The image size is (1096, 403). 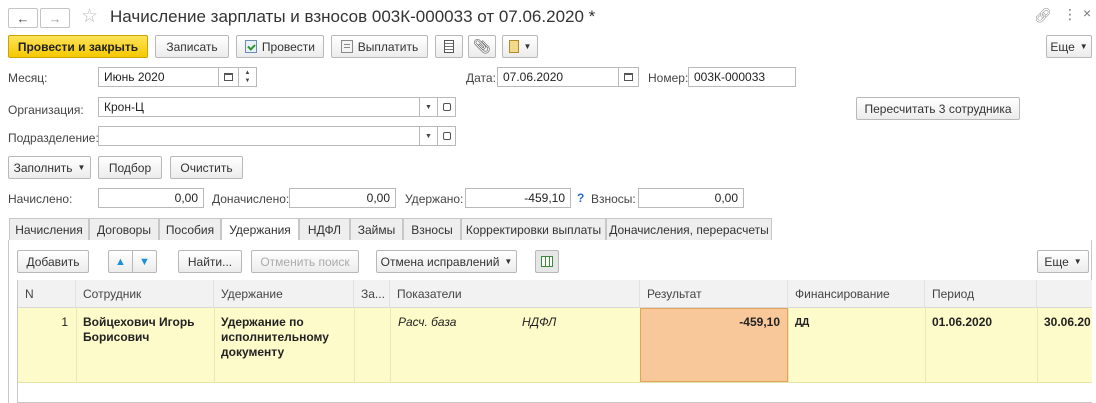 I want to click on pay-button: Выплатить, so click(x=379, y=46).